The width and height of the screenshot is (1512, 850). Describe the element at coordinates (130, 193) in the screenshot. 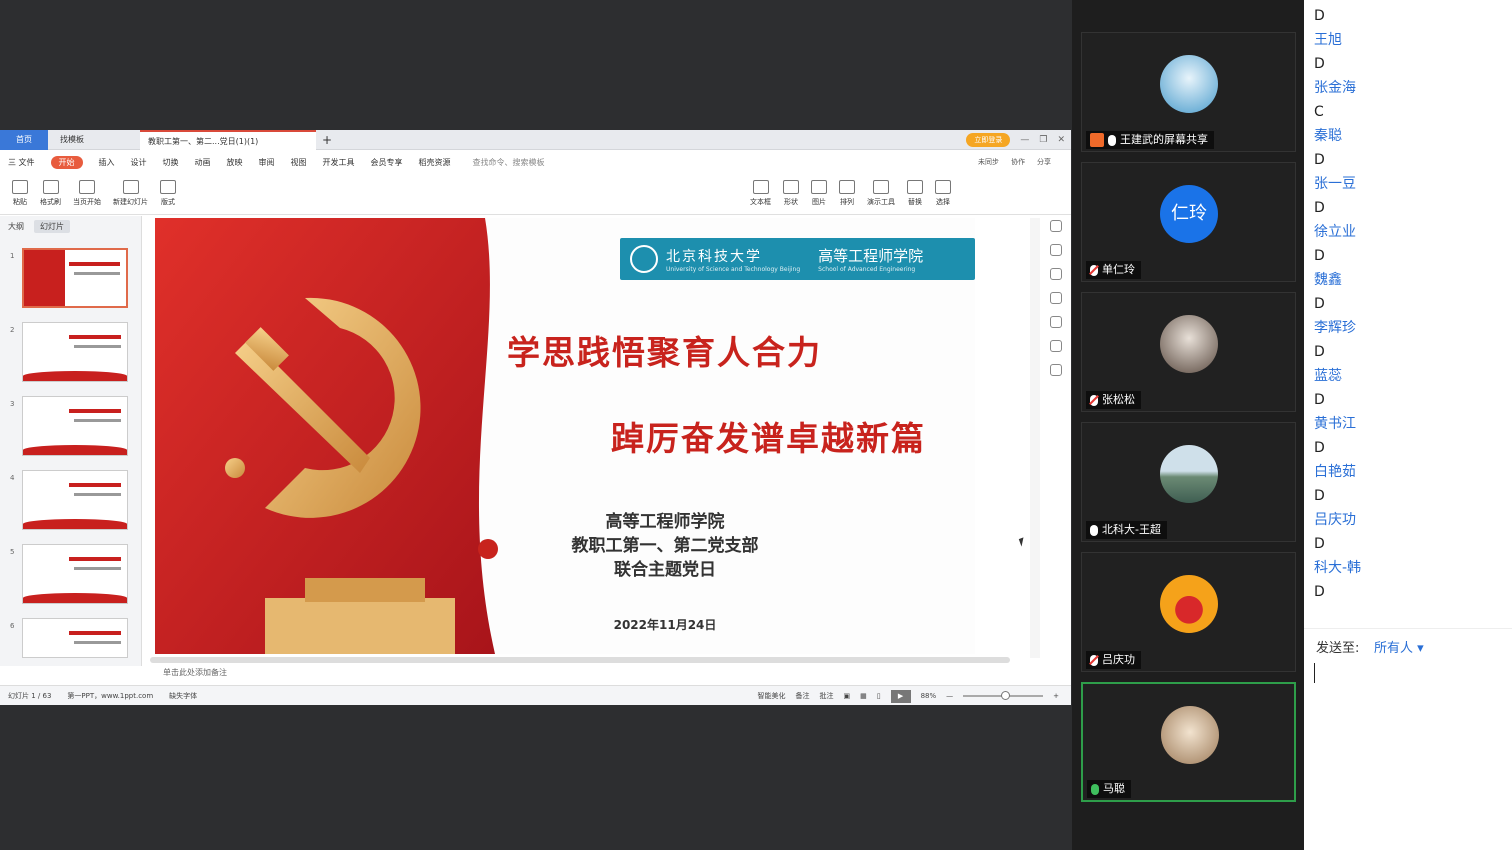

I see `new-slide-button: 新建幻灯片` at that location.